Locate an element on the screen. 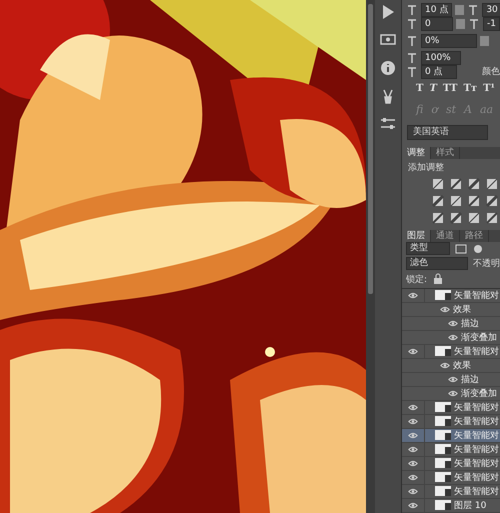 Image resolution: width=500 pixels, height=513 pixels. vertical-scale-field: 100% is located at coordinates (441, 57).